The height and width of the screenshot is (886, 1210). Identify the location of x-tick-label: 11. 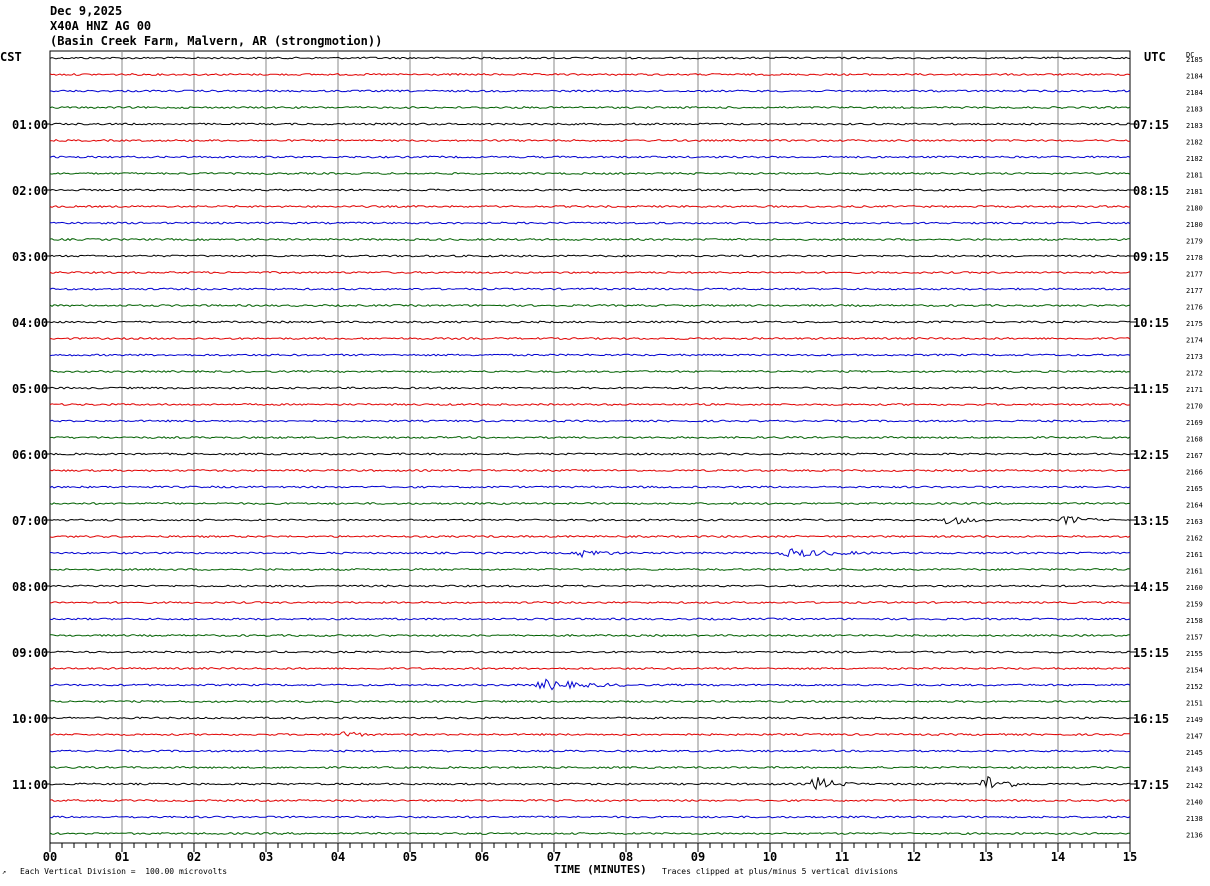
(842, 857).